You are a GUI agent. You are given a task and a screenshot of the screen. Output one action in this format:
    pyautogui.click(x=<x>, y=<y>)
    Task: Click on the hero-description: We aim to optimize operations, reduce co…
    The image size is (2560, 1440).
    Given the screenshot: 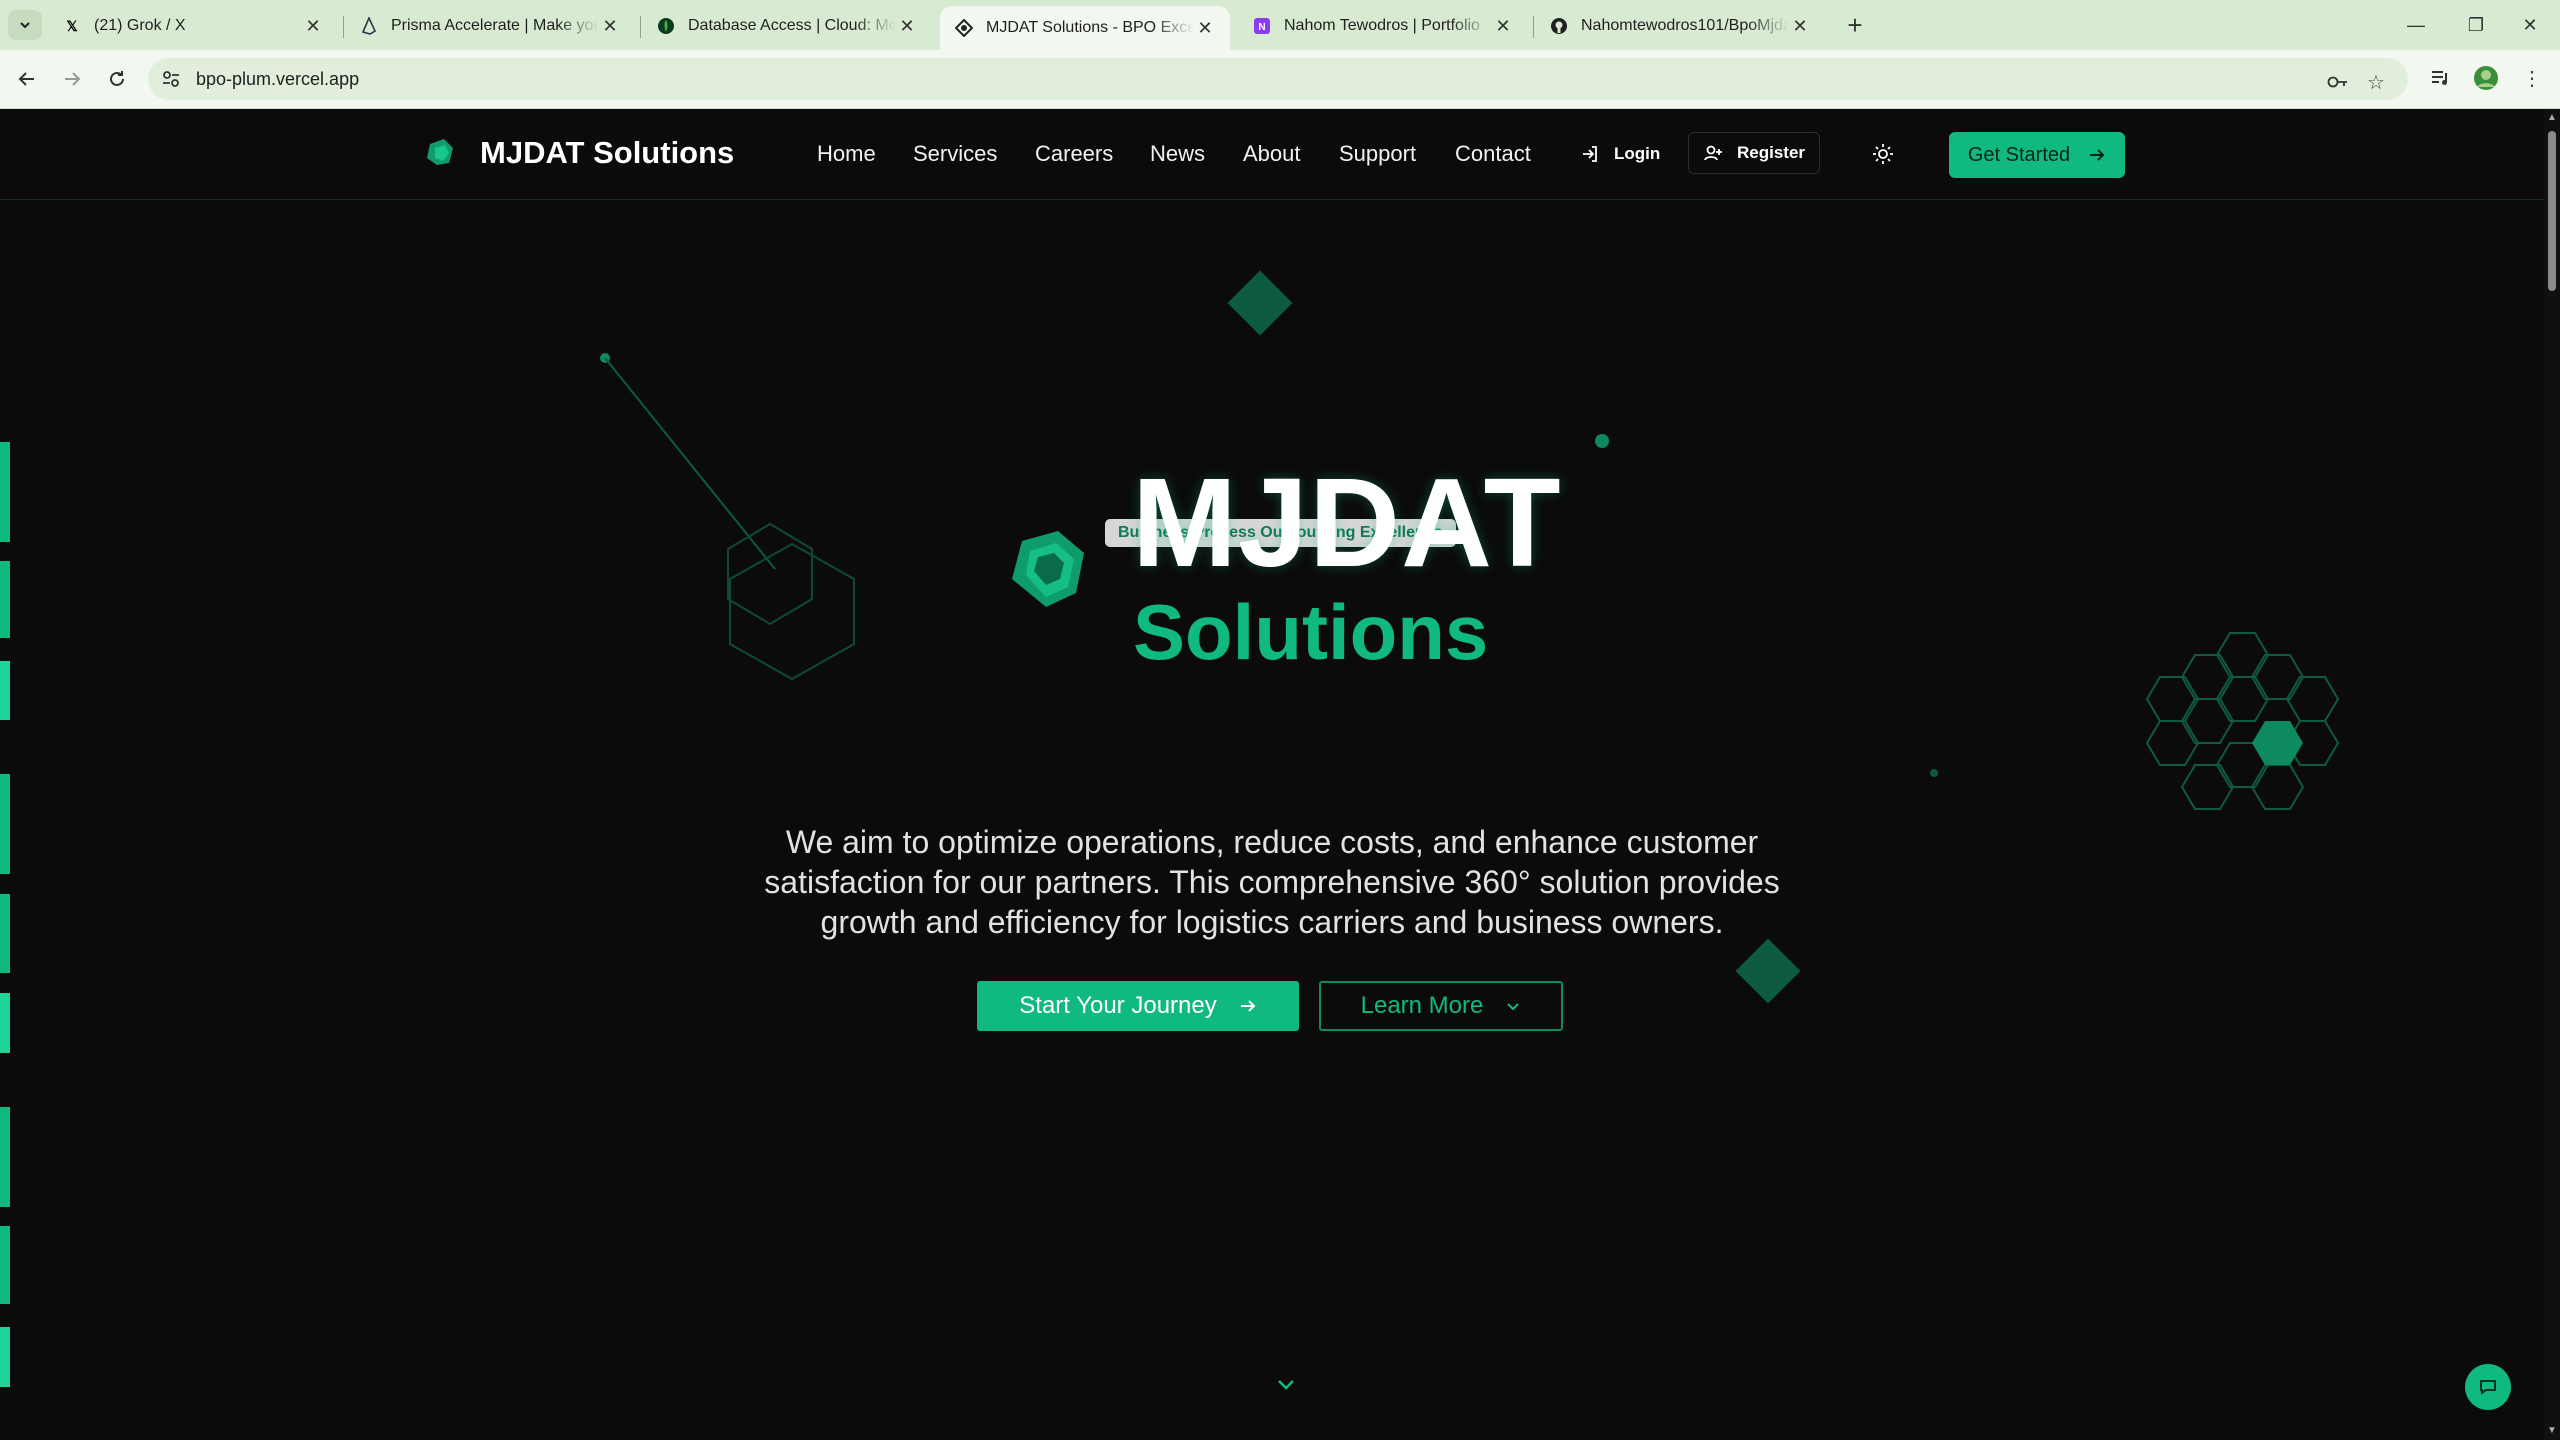 What is the action you would take?
    pyautogui.click(x=1272, y=882)
    